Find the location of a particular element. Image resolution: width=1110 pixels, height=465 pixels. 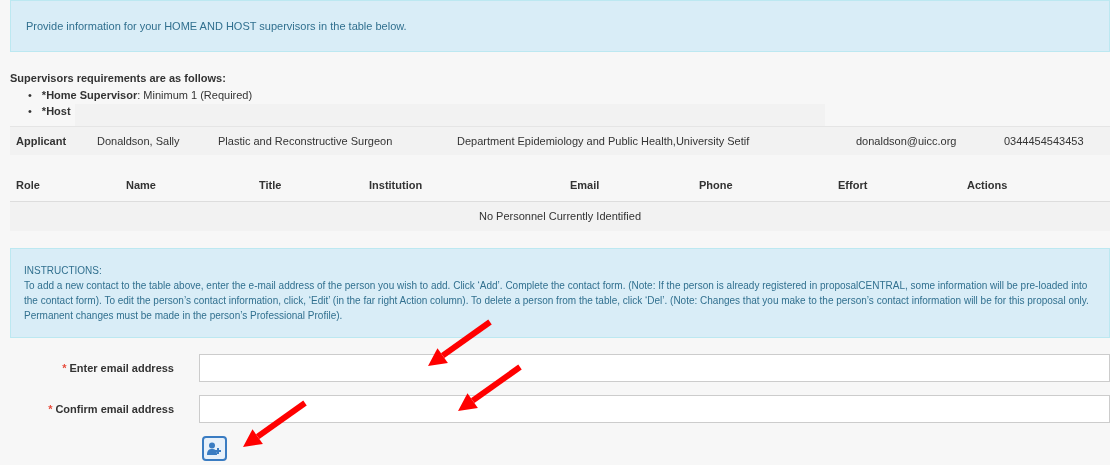

table-cell-text: Donaldson, Sally is located at coordinates (139, 141).